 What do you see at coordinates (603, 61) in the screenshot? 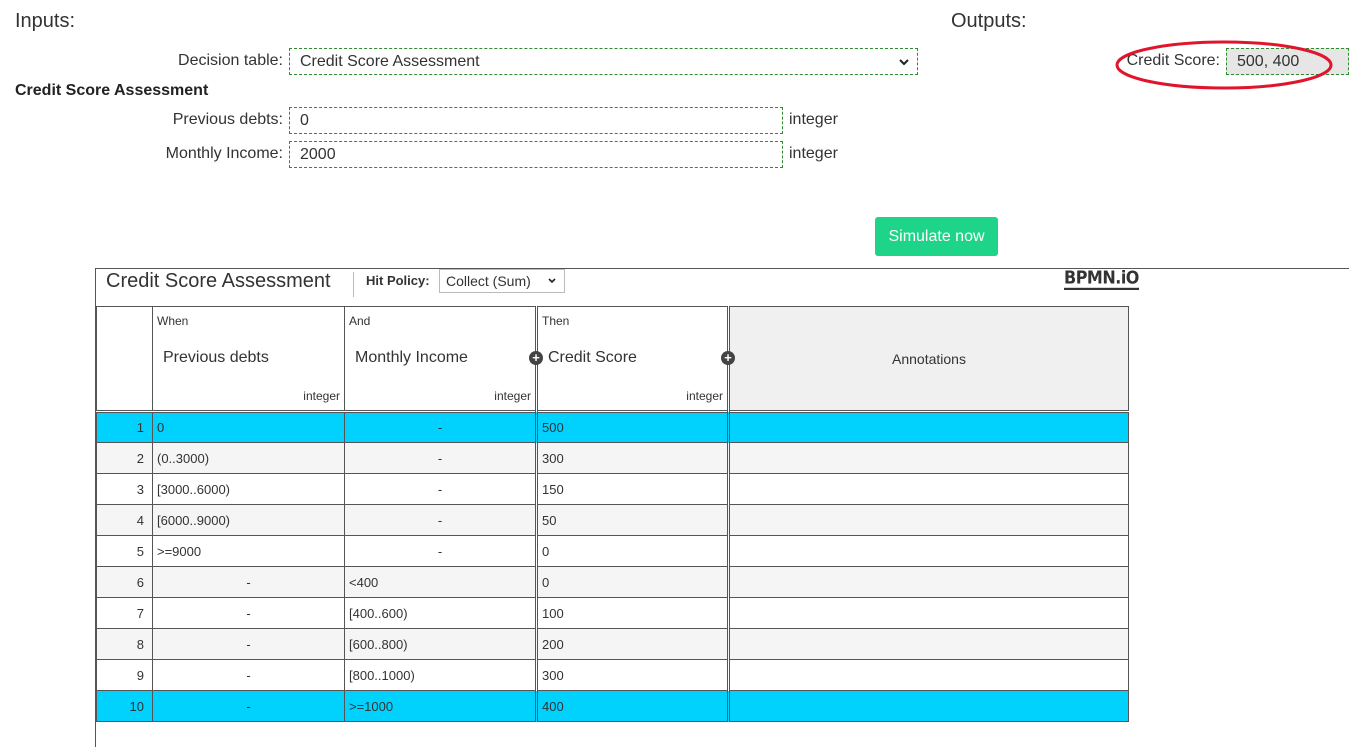
I see `decision-table-select: Credit Score Assessment` at bounding box center [603, 61].